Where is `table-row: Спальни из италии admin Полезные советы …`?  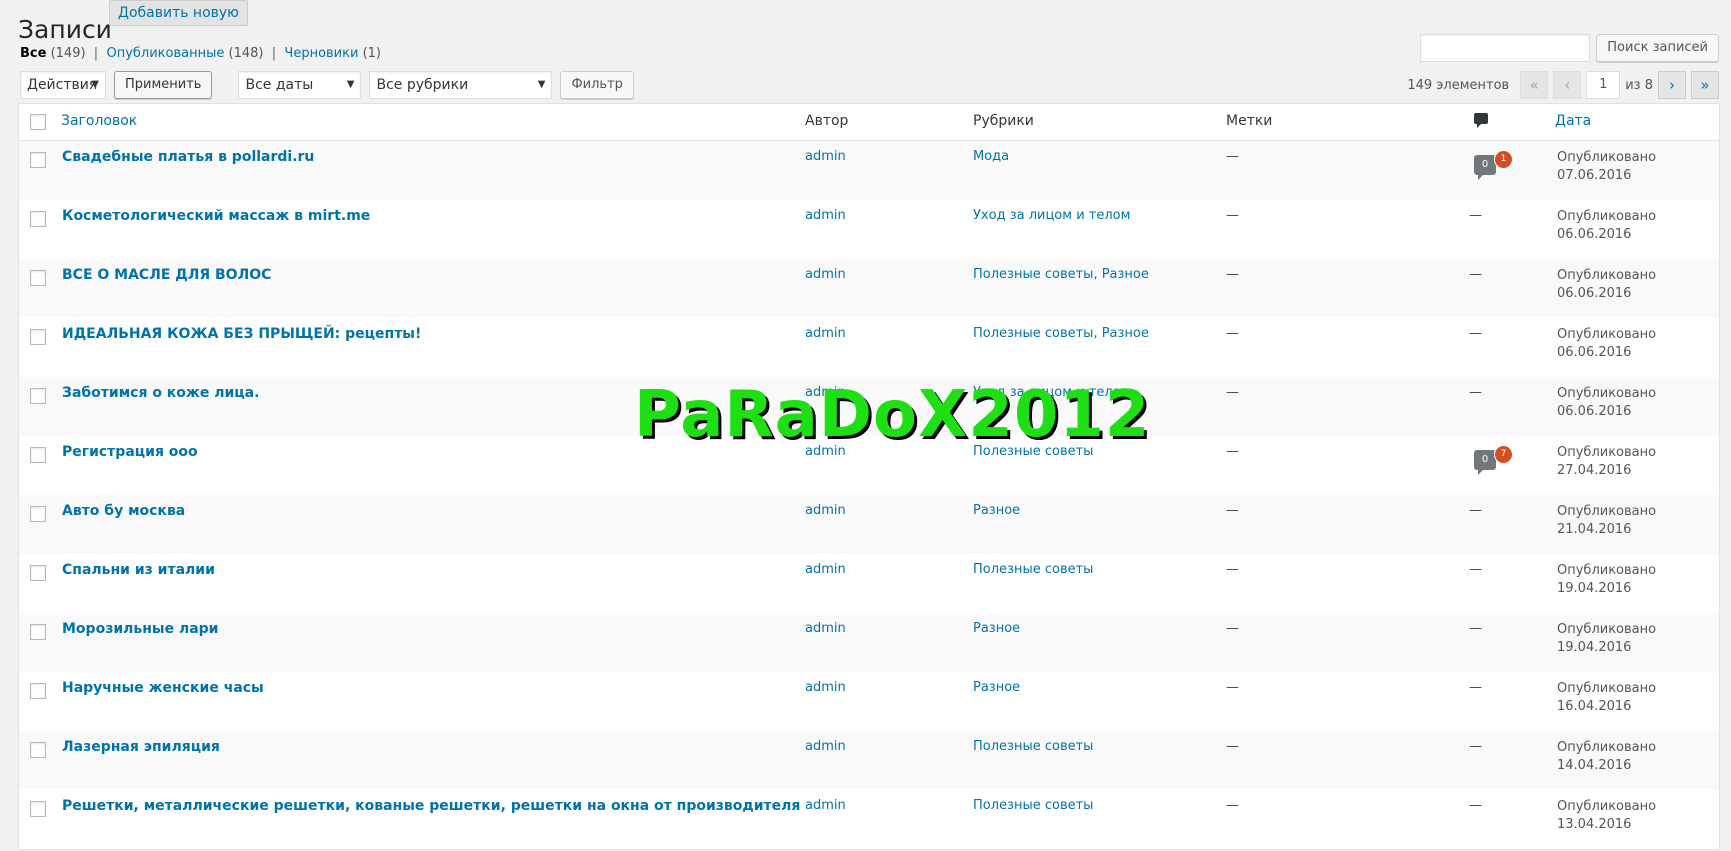
table-row: Спальни из италии admin Полезные советы … is located at coordinates (869, 583).